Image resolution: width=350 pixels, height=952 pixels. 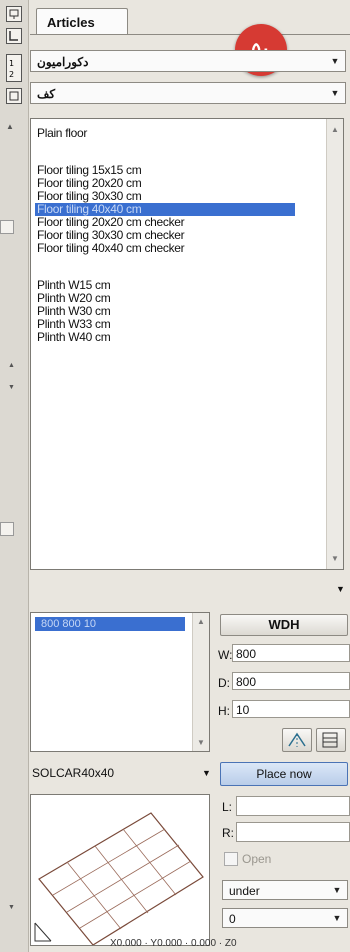 I want to click on width-field: 800, so click(x=291, y=653).